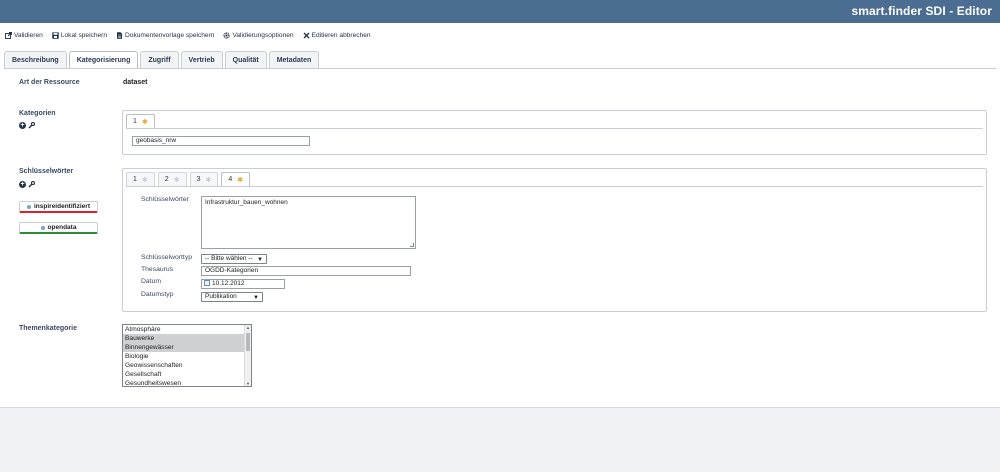 This screenshot has height=472, width=1000. What do you see at coordinates (306, 35) in the screenshot?
I see `close-icon` at bounding box center [306, 35].